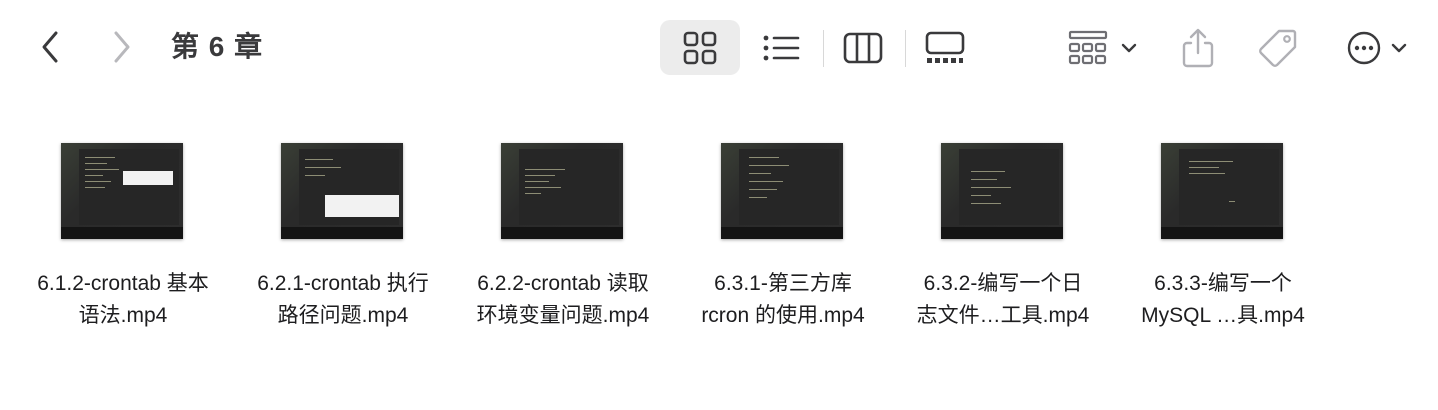 The height and width of the screenshot is (410, 1438). What do you see at coordinates (563, 283) in the screenshot?
I see `file-name-line: 6.2.2-crontab 读取` at bounding box center [563, 283].